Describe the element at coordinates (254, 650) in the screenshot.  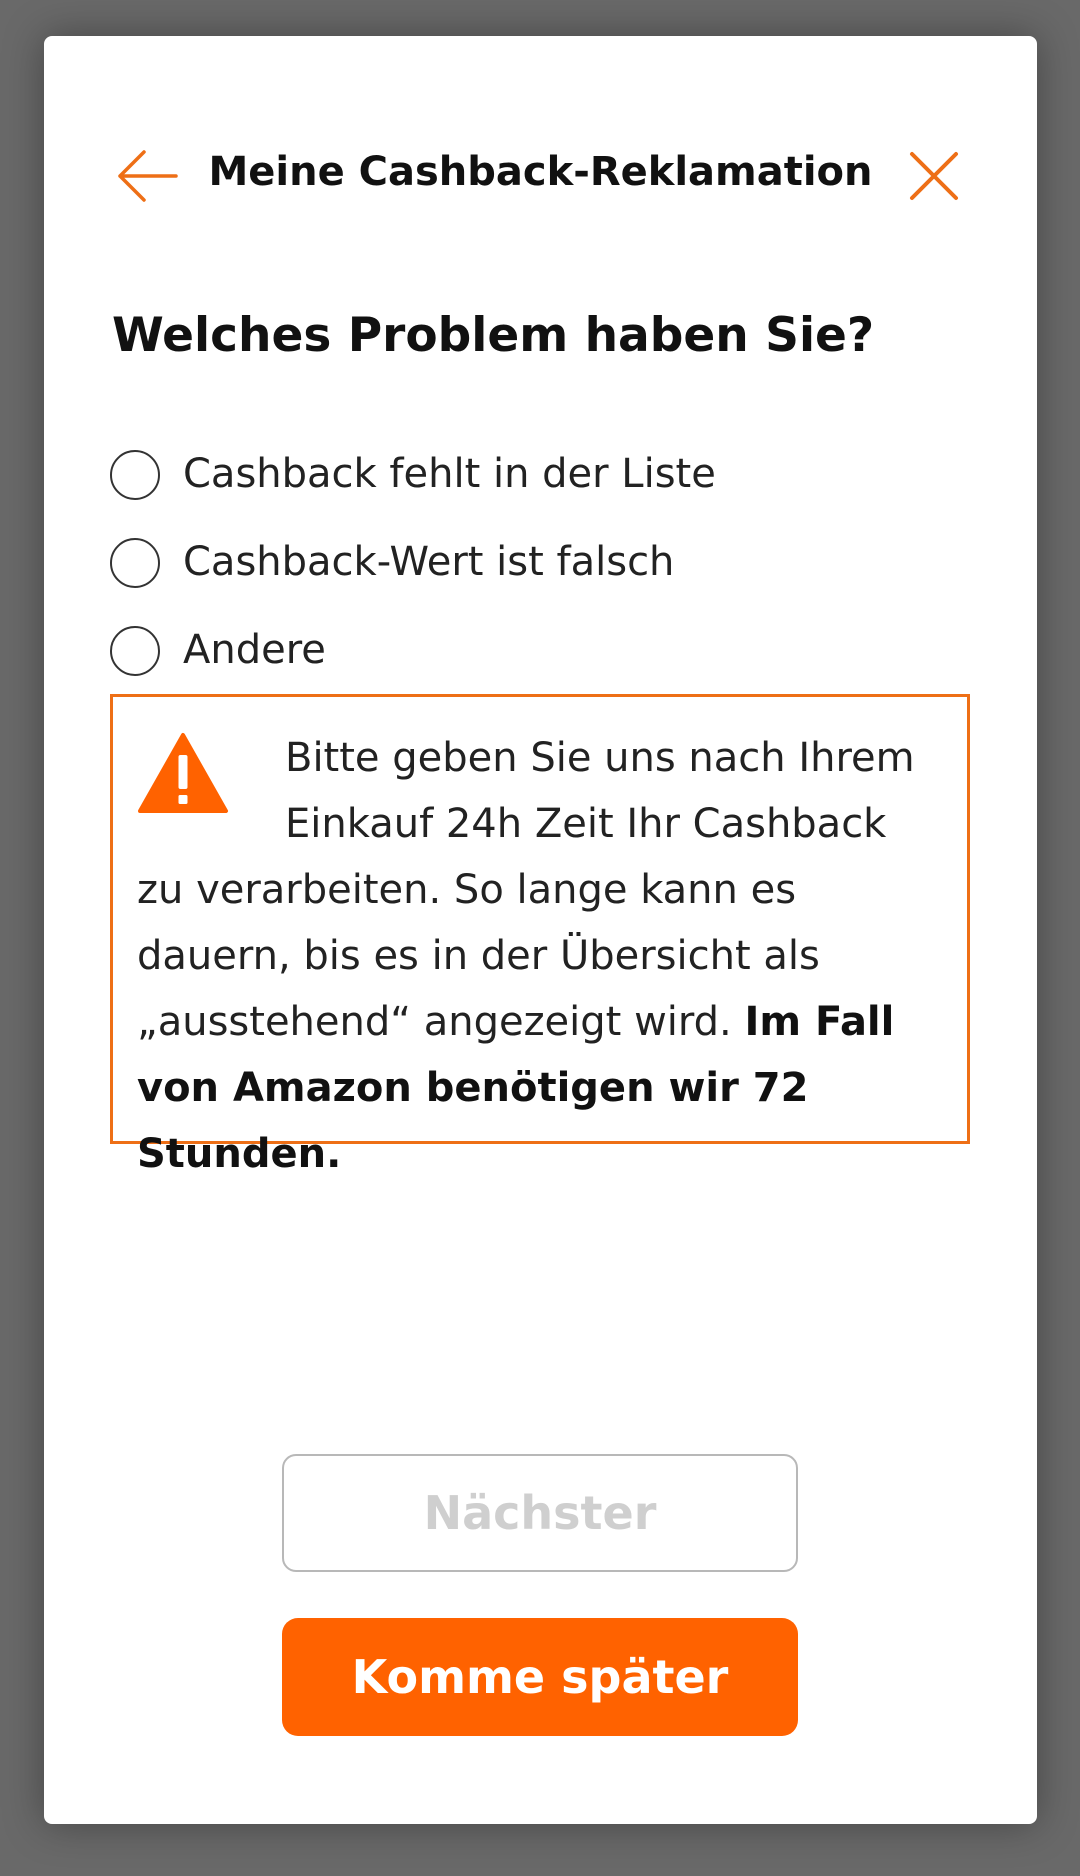
I see `option-label: Andere` at that location.